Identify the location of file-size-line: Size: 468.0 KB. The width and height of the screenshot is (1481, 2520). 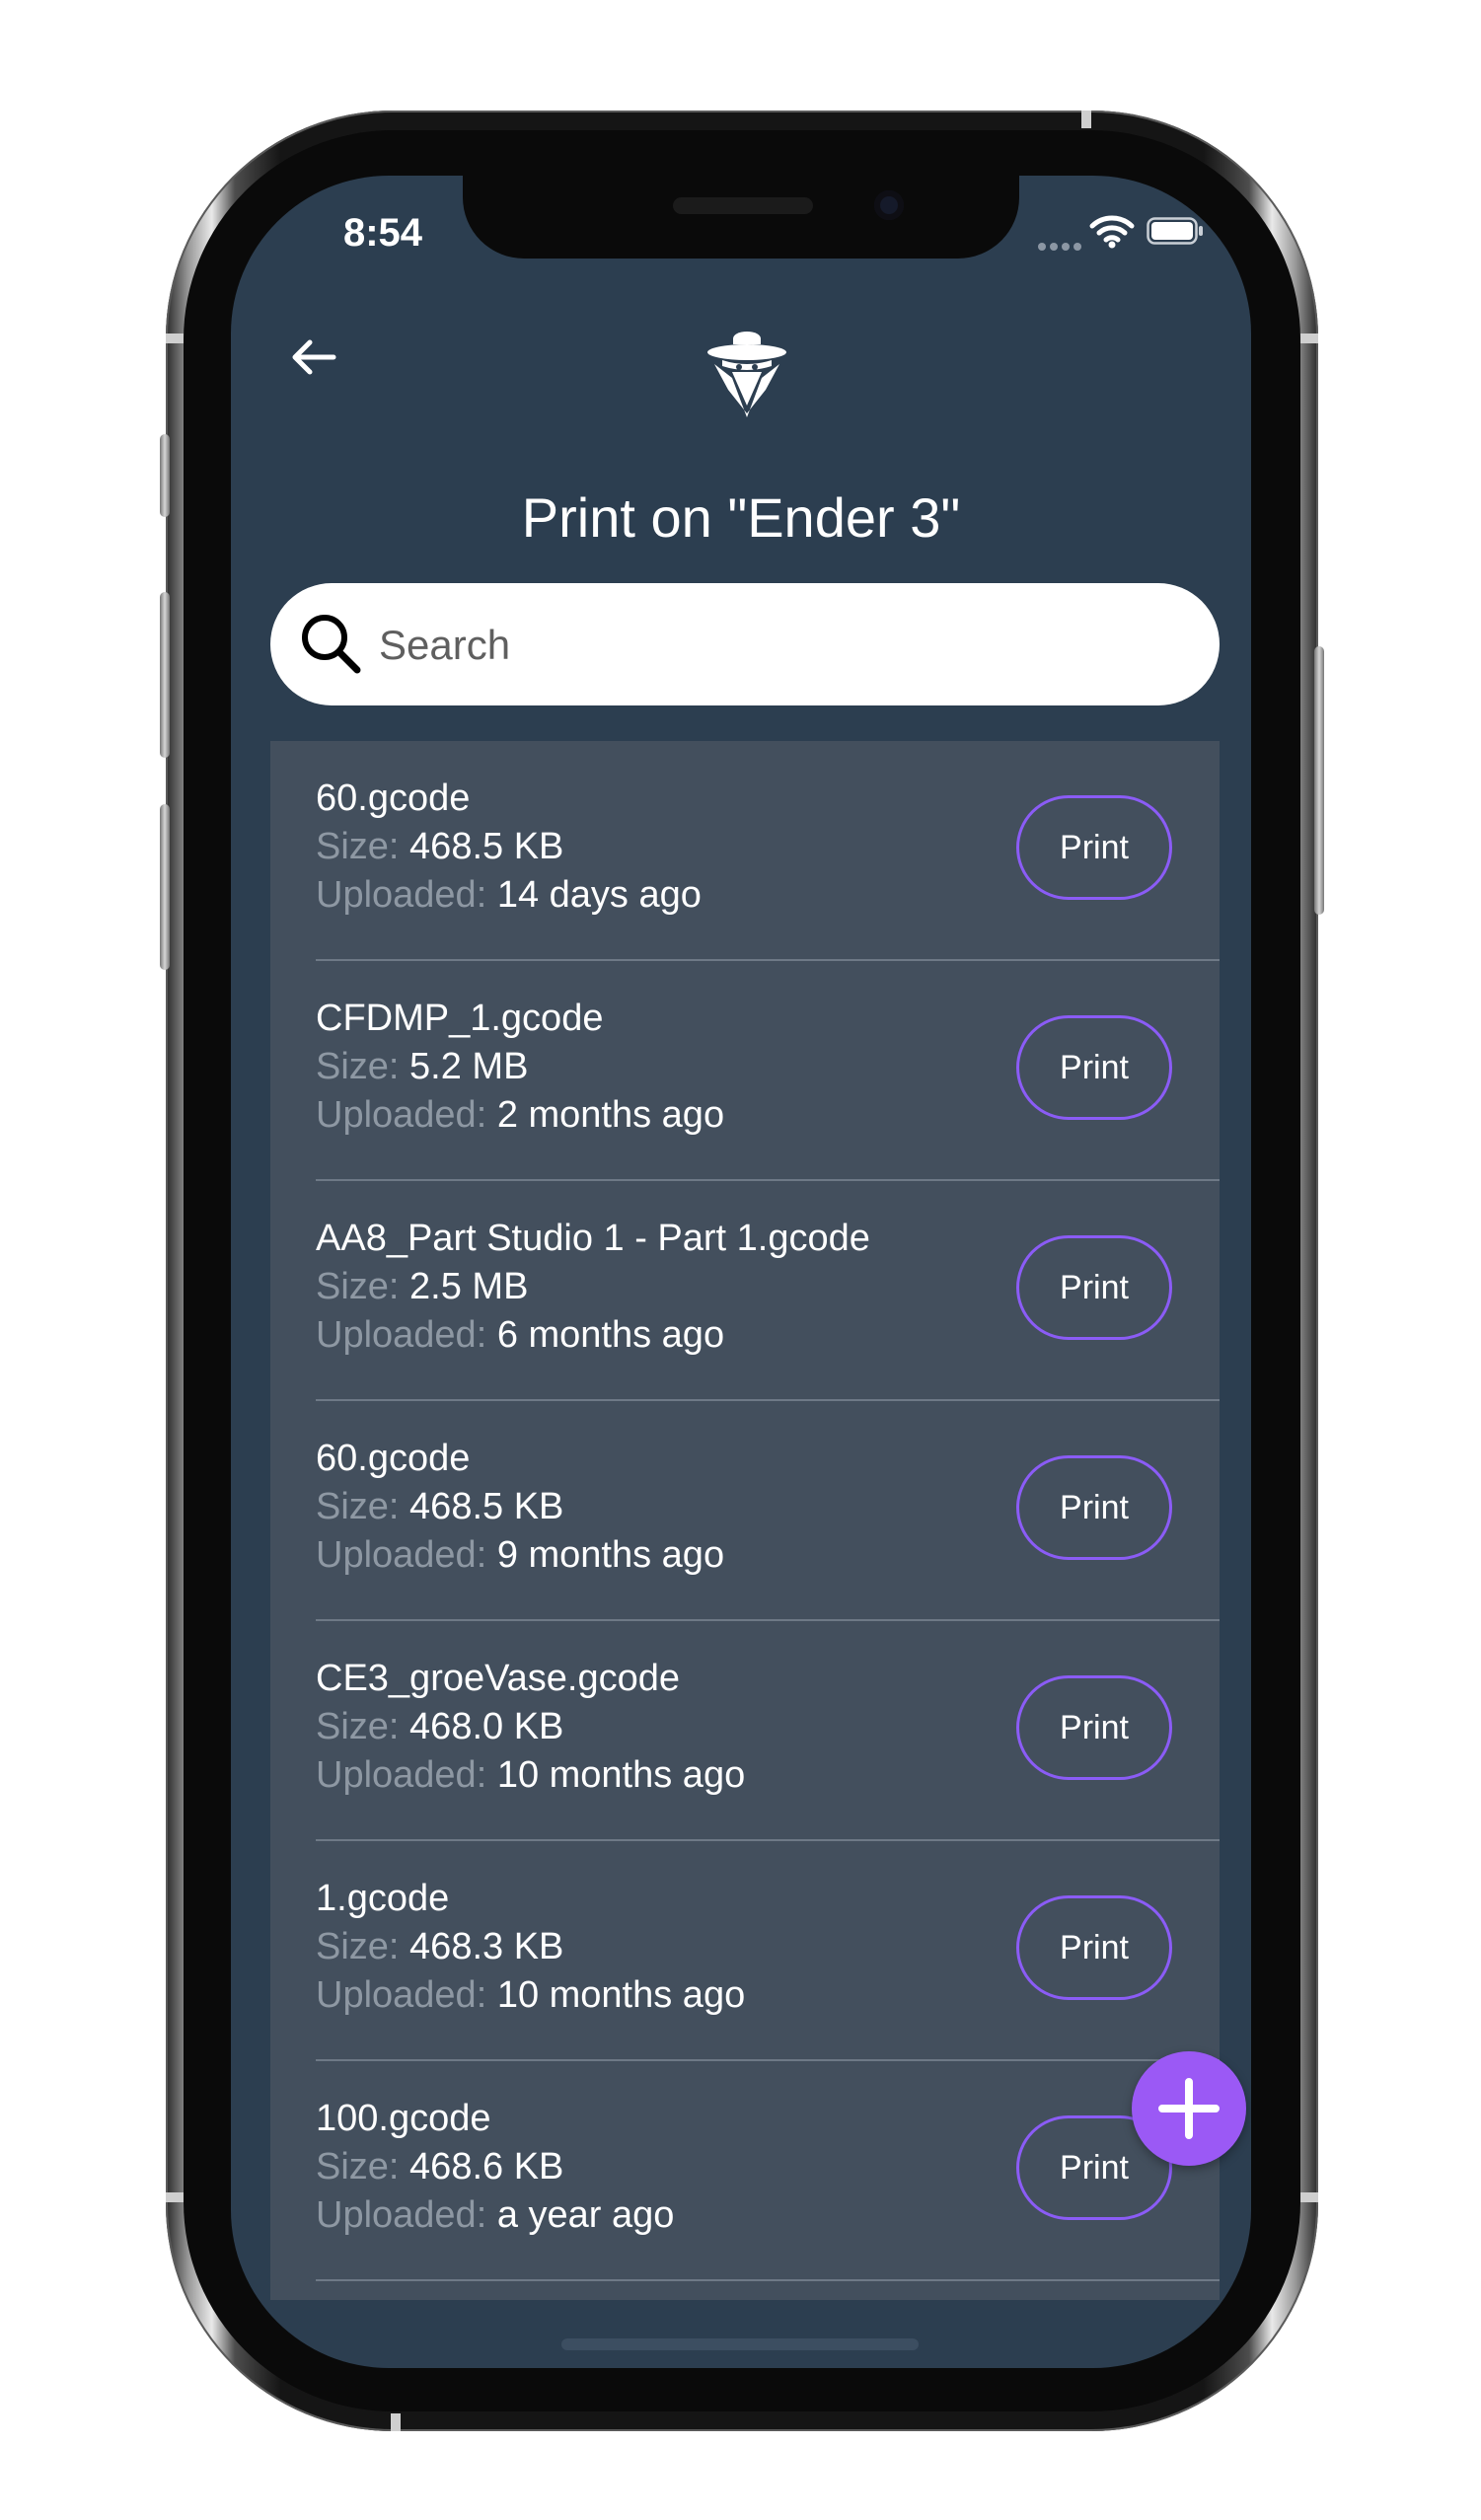
(439, 1726).